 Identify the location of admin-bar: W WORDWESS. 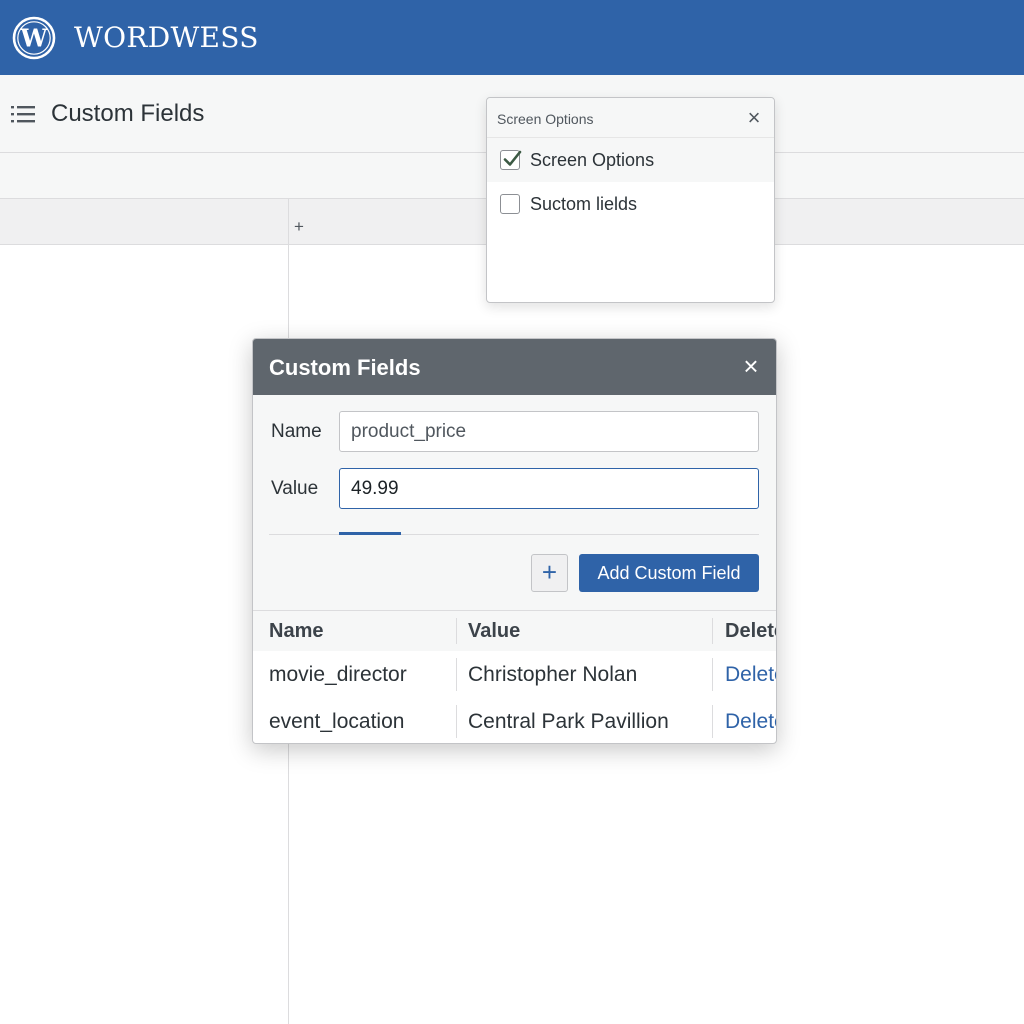
(512, 37).